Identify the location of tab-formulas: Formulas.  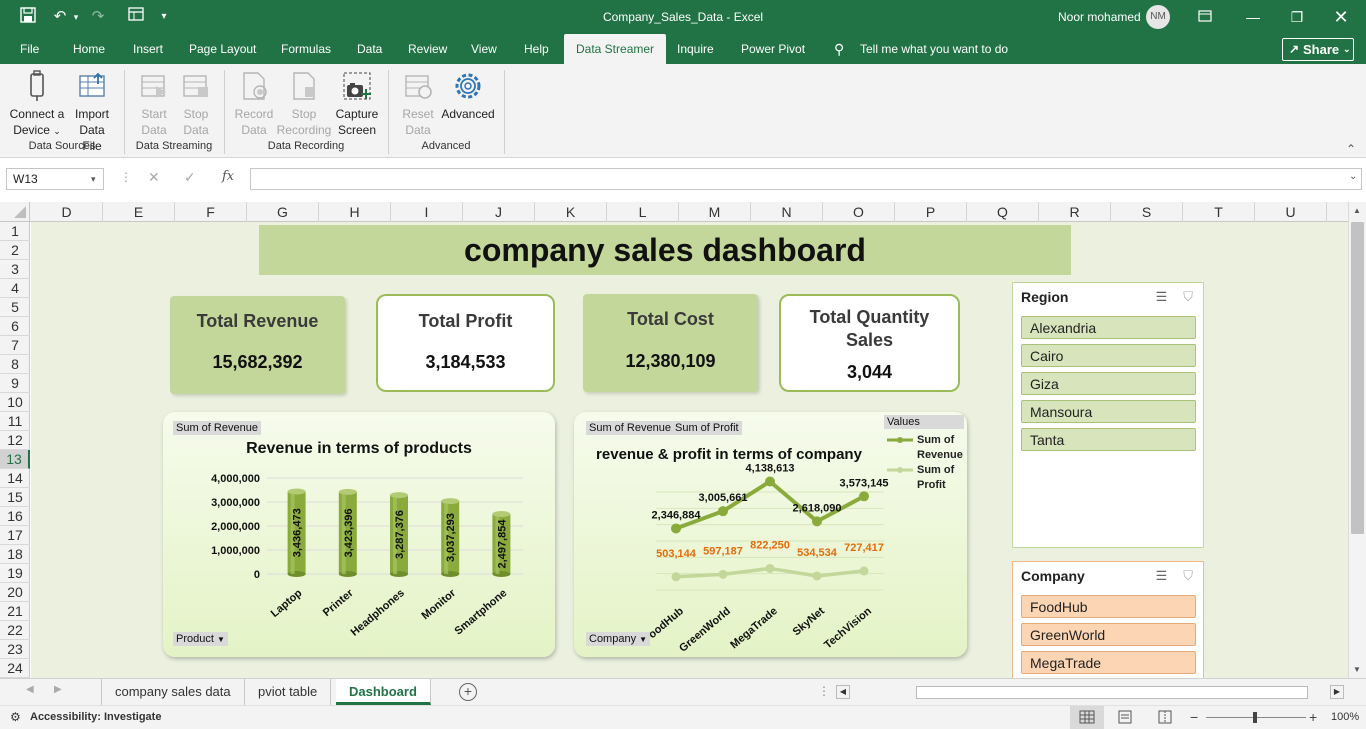
(306, 49).